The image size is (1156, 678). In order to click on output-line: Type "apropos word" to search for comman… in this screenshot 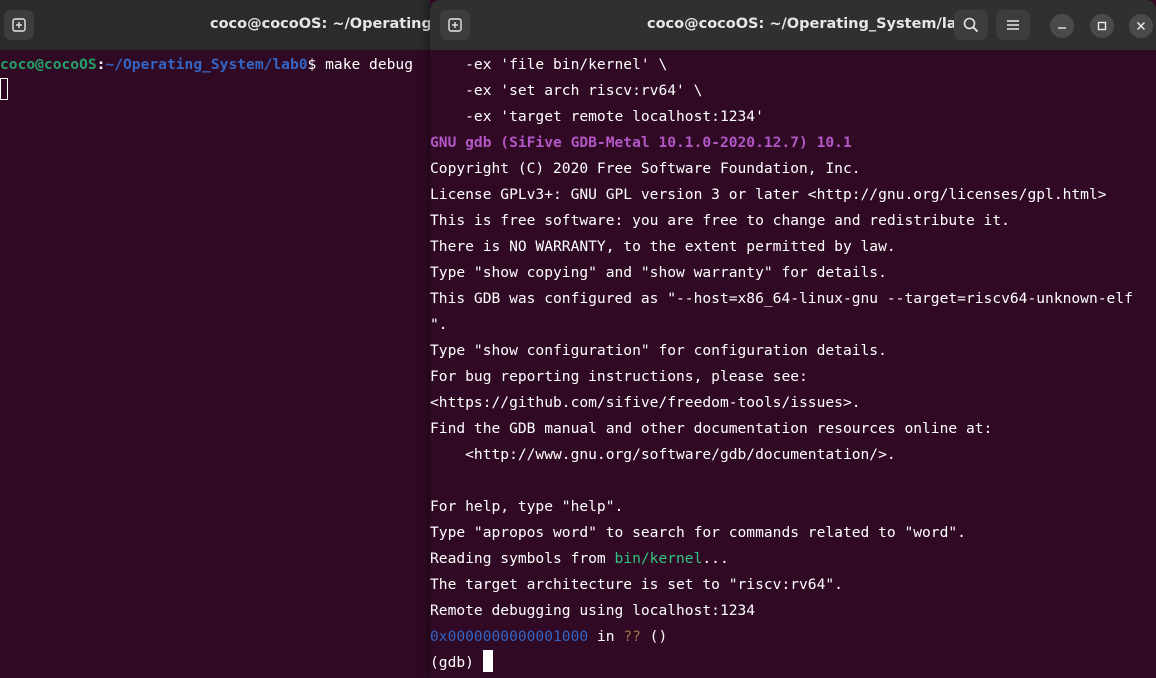, I will do `click(698, 532)`.